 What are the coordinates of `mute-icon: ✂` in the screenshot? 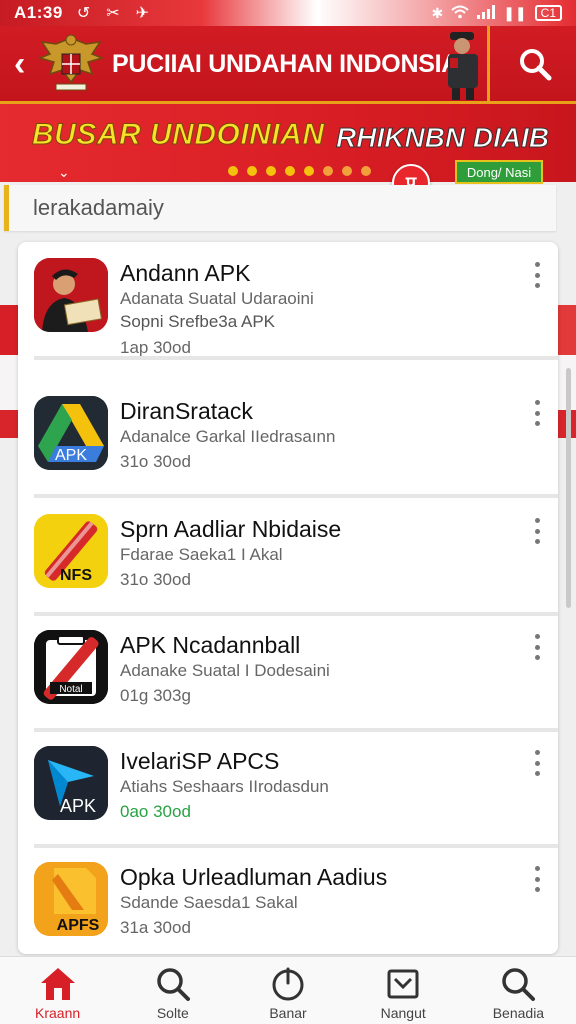 It's located at (113, 13).